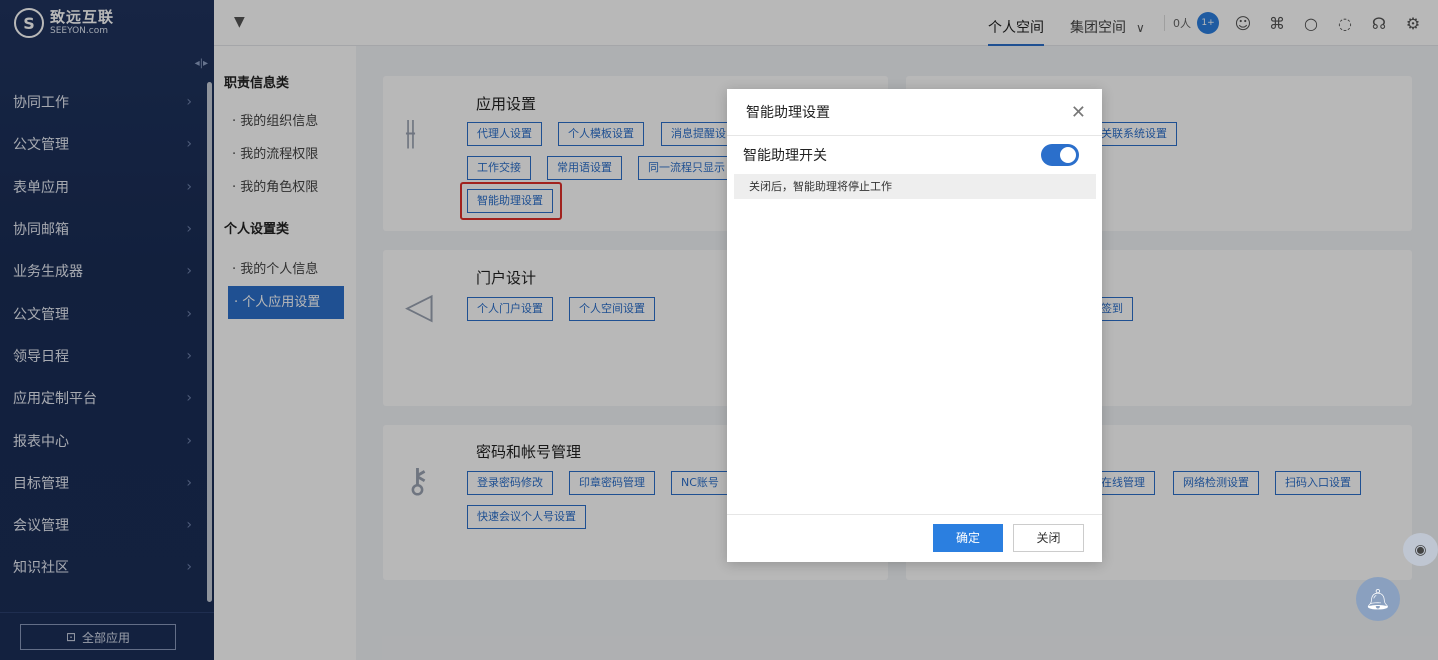  What do you see at coordinates (914, 112) in the screenshot?
I see `dialog-header: 智能助理设置 ✕` at bounding box center [914, 112].